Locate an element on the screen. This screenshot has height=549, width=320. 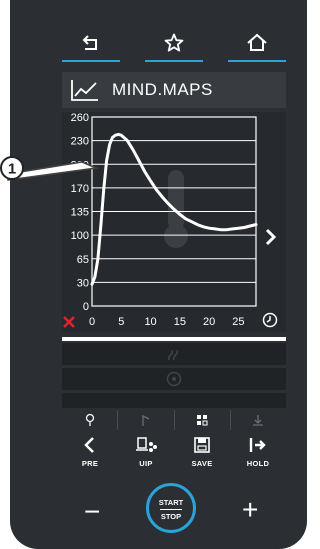
cooking-probe-icon is located at coordinates (146, 444).